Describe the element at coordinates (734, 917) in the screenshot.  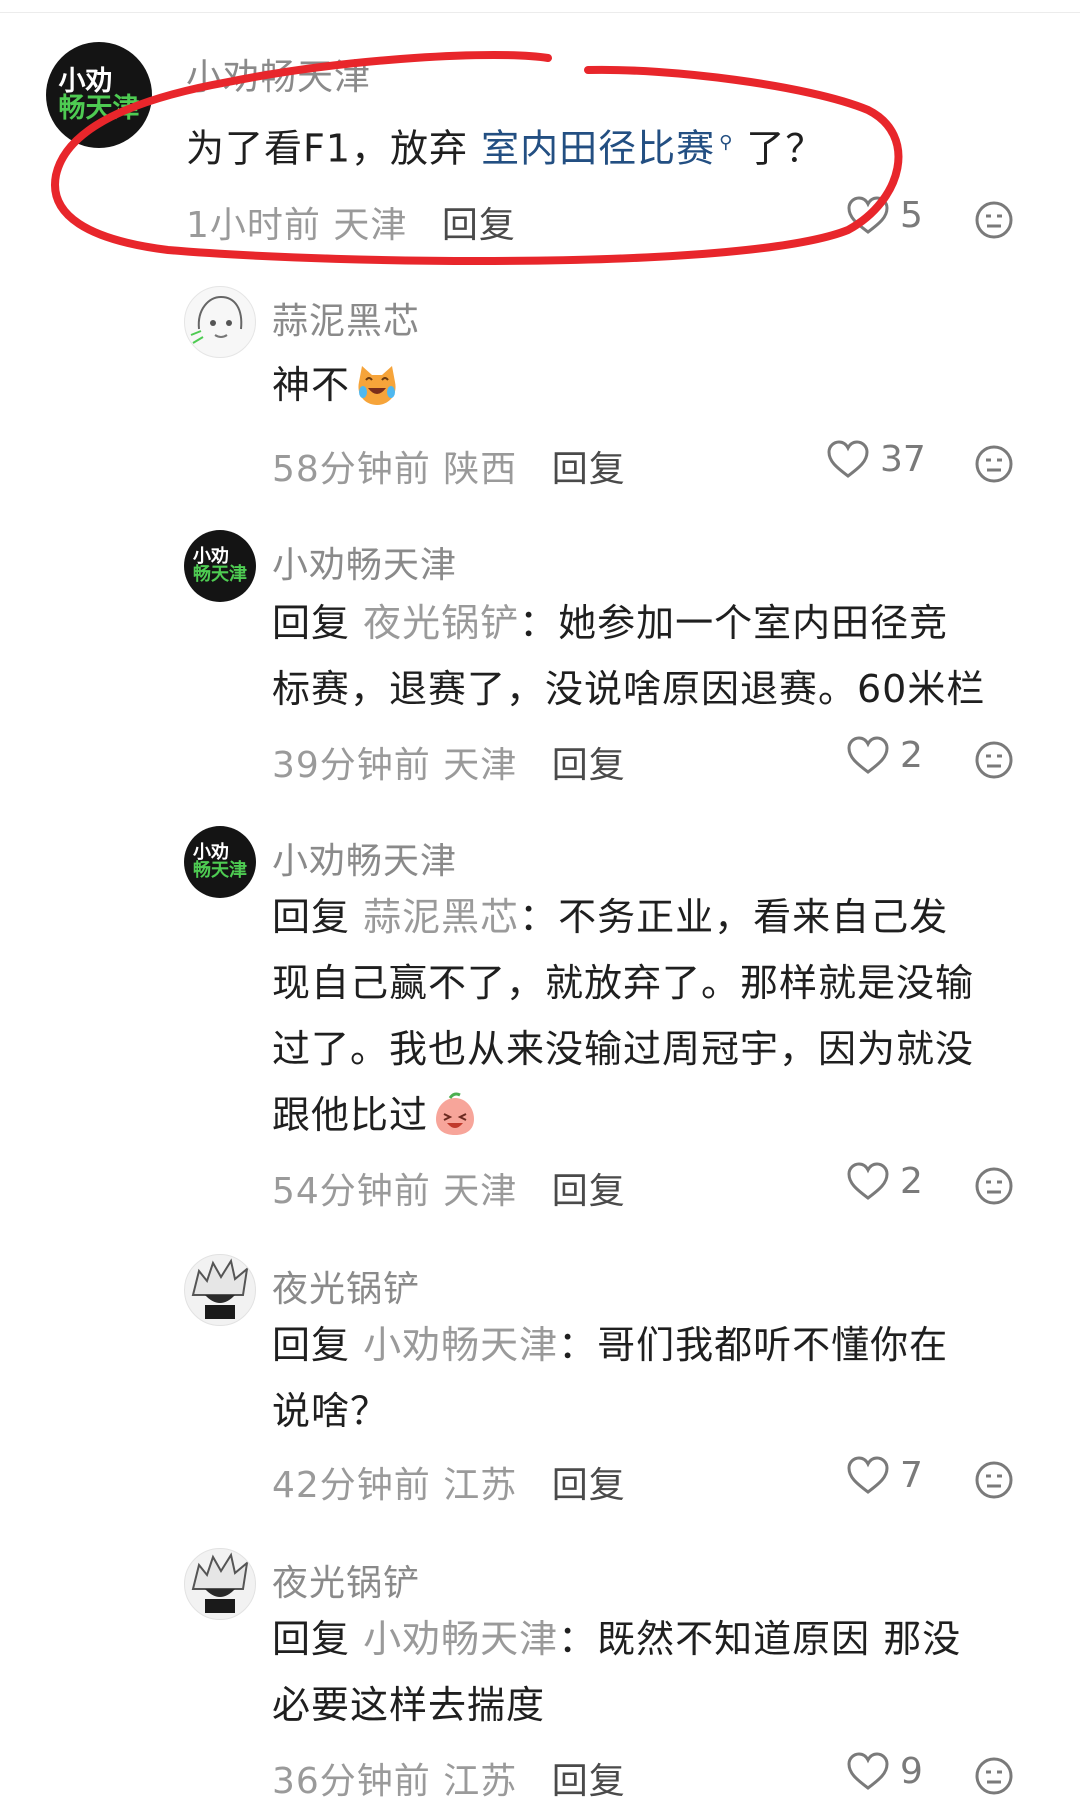
I see `comment-line: ：不务正业，看来自己发` at that location.